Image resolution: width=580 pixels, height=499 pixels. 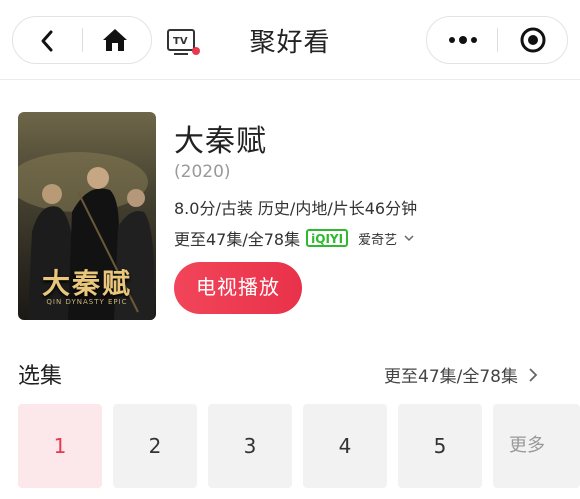 What do you see at coordinates (377, 238) in the screenshot?
I see `platform-selector: 爱奇艺` at bounding box center [377, 238].